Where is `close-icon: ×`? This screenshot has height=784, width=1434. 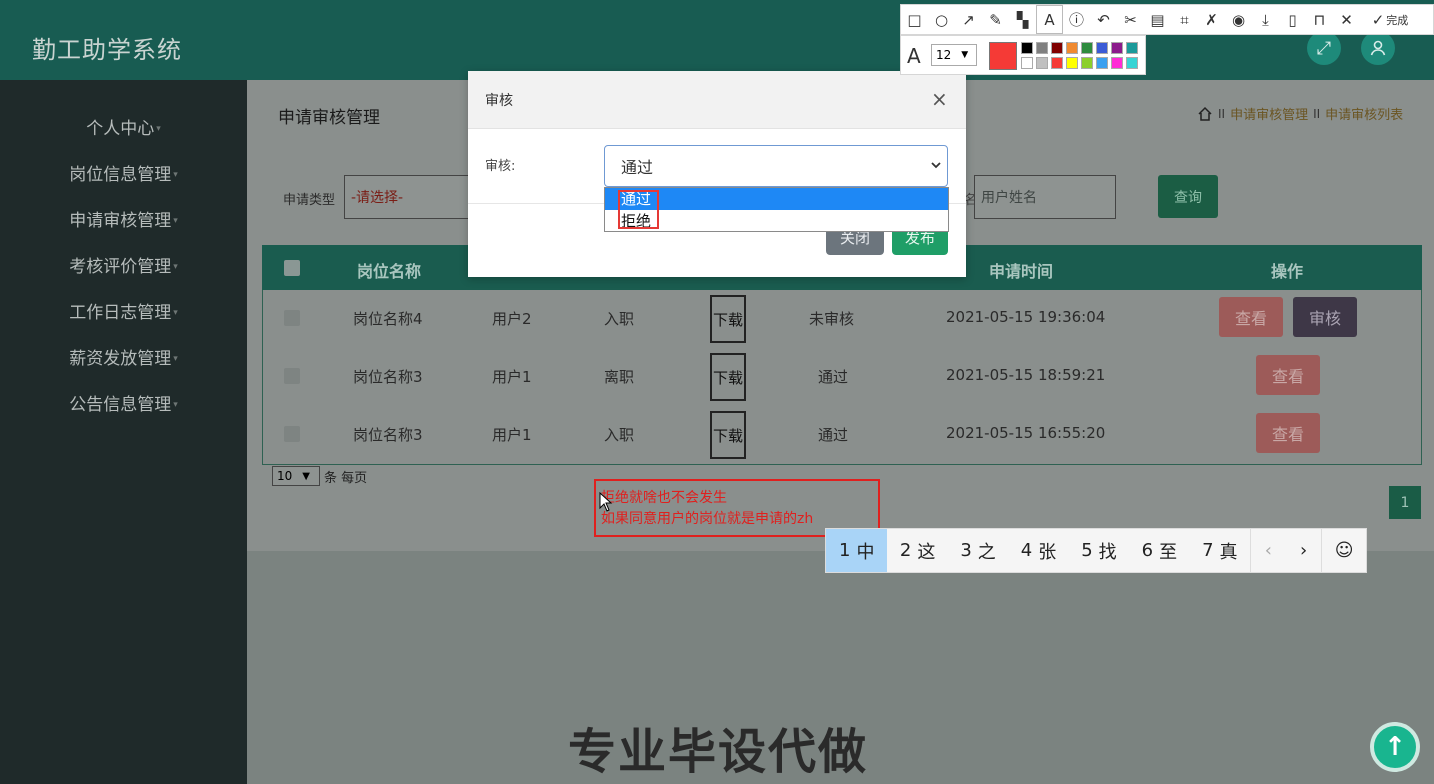
close-icon: × is located at coordinates (939, 99).